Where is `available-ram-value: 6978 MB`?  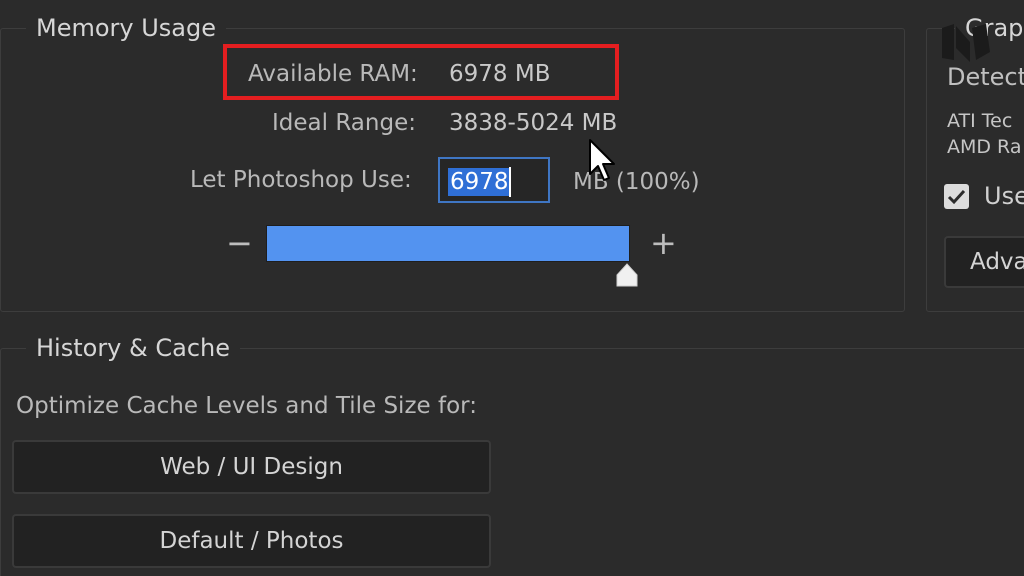
available-ram-value: 6978 MB is located at coordinates (500, 74).